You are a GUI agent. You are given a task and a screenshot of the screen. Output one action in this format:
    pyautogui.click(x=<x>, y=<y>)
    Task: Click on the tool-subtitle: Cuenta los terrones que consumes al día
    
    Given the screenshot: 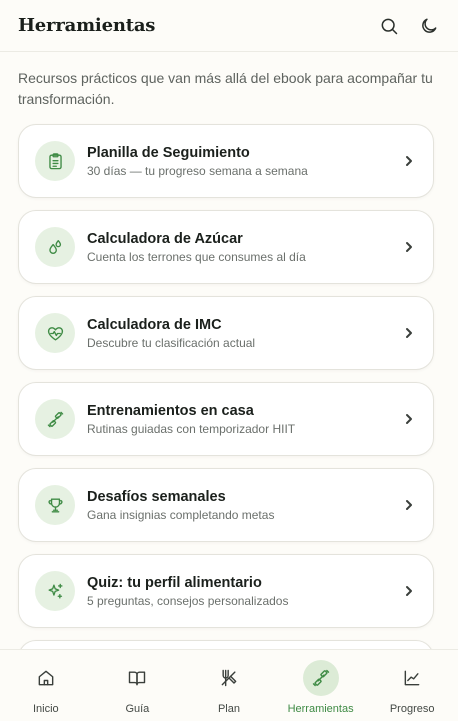 What is the action you would take?
    pyautogui.click(x=196, y=256)
    